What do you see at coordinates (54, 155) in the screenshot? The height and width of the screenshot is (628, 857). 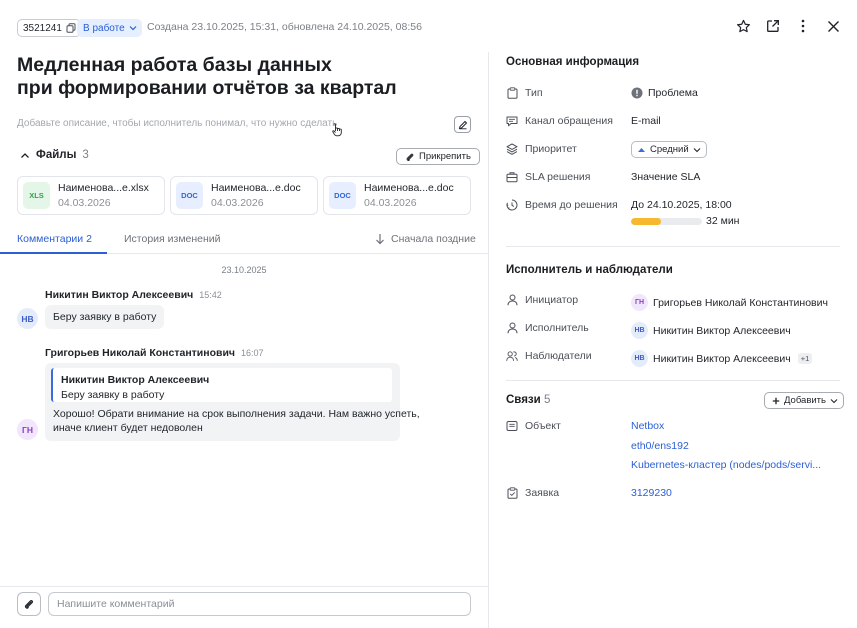 I see `files-toggle: Файлы 3` at bounding box center [54, 155].